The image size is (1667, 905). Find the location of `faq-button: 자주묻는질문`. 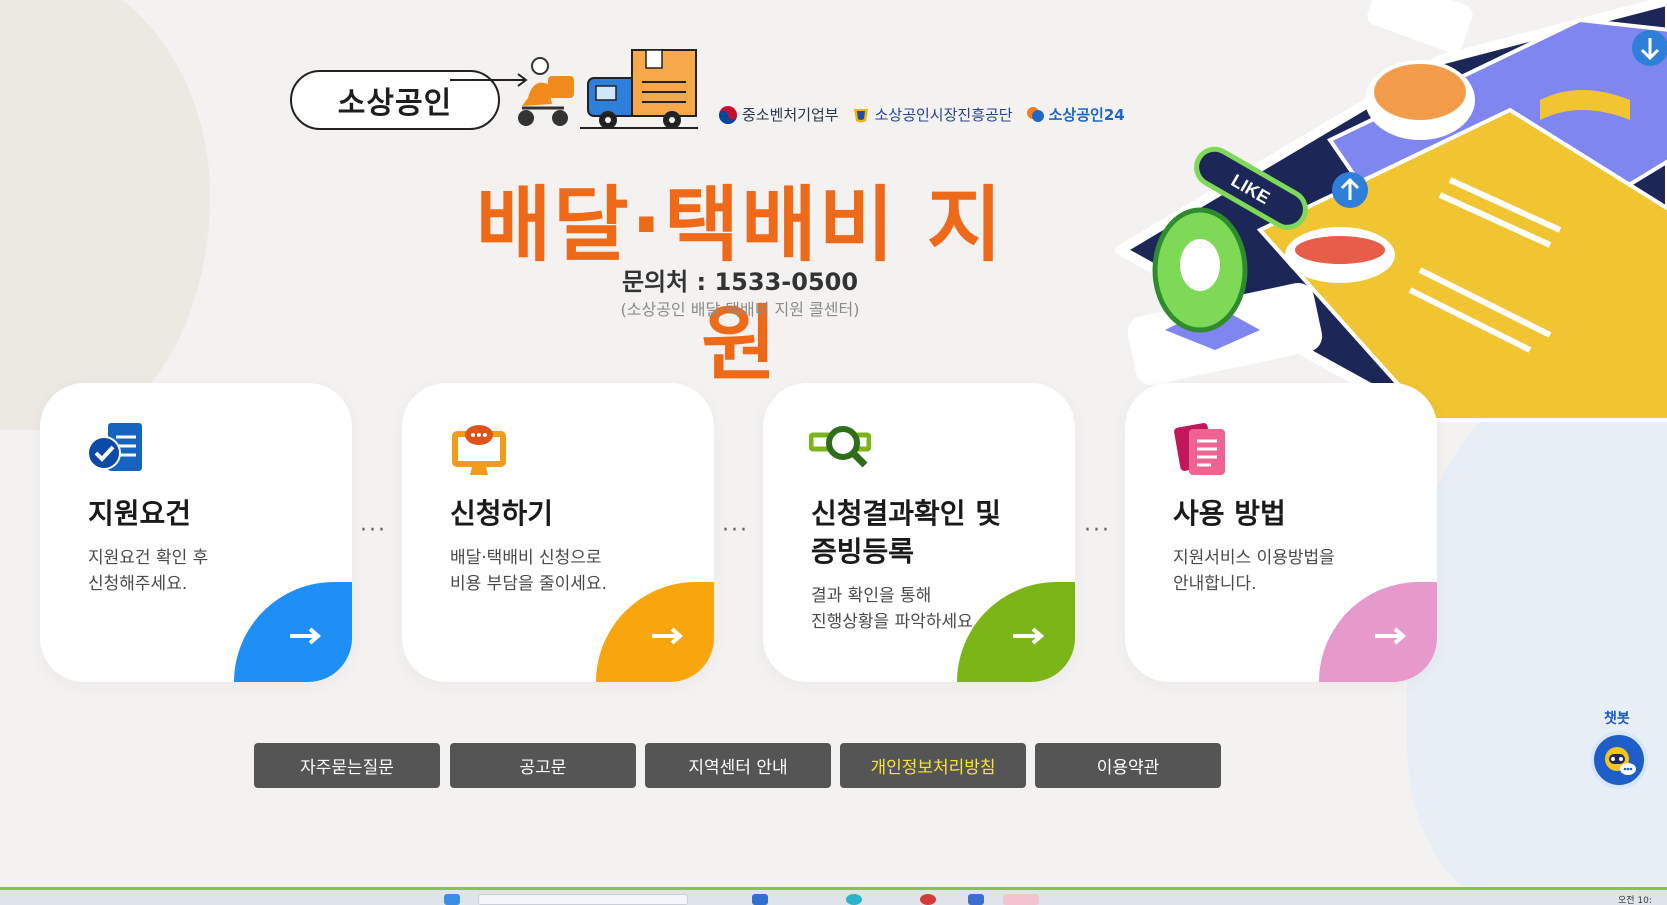

faq-button: 자주묻는질문 is located at coordinates (347, 765).